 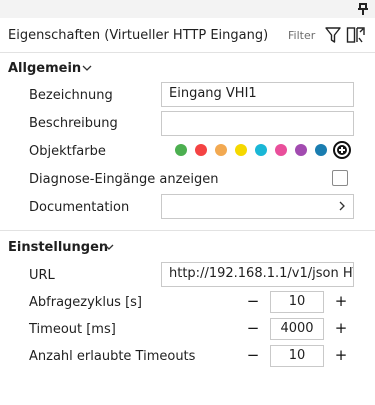 What do you see at coordinates (124, 179) in the screenshot?
I see `diagnostic-inputs-label: Diagnose-Eingänge anzeigen` at bounding box center [124, 179].